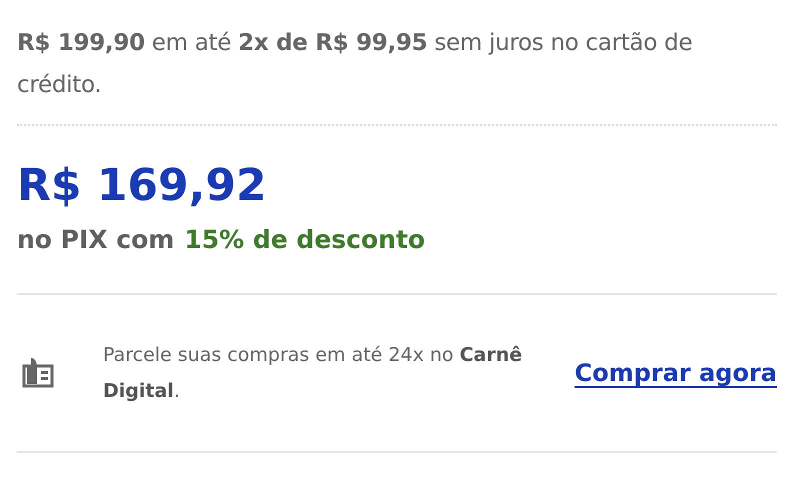 This screenshot has width=794, height=500. What do you see at coordinates (95, 240) in the screenshot?
I see `pix-label: no PIX com` at bounding box center [95, 240].